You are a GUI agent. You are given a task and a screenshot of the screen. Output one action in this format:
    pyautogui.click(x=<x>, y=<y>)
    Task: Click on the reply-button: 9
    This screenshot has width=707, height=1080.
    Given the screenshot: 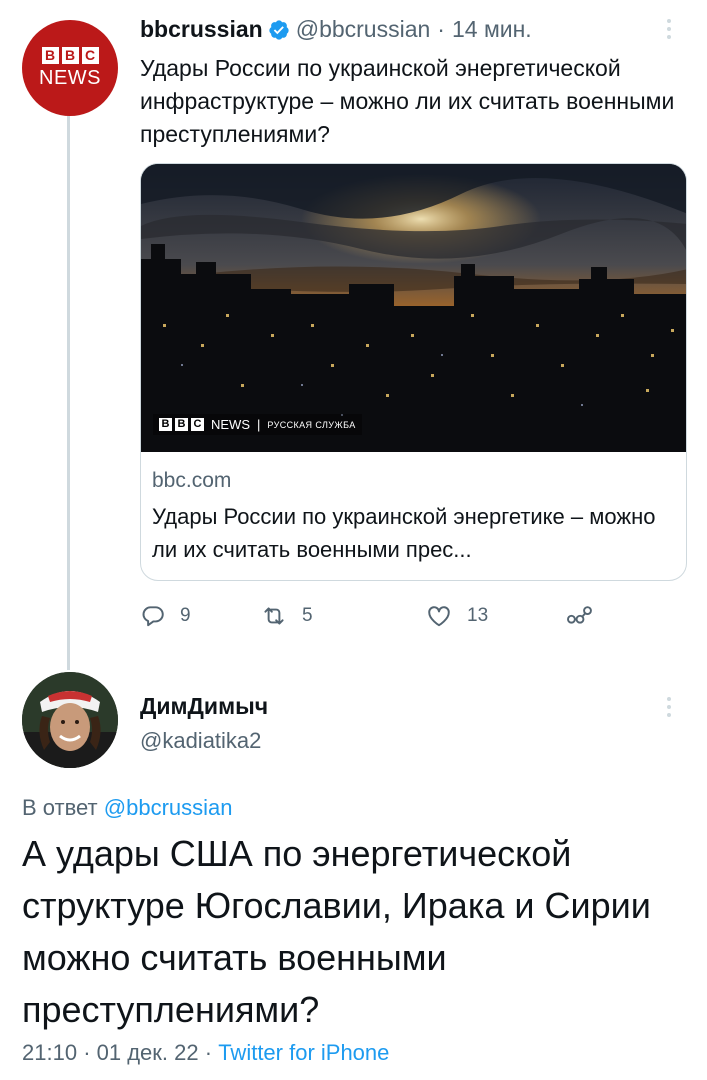 What is the action you would take?
    pyautogui.click(x=165, y=616)
    